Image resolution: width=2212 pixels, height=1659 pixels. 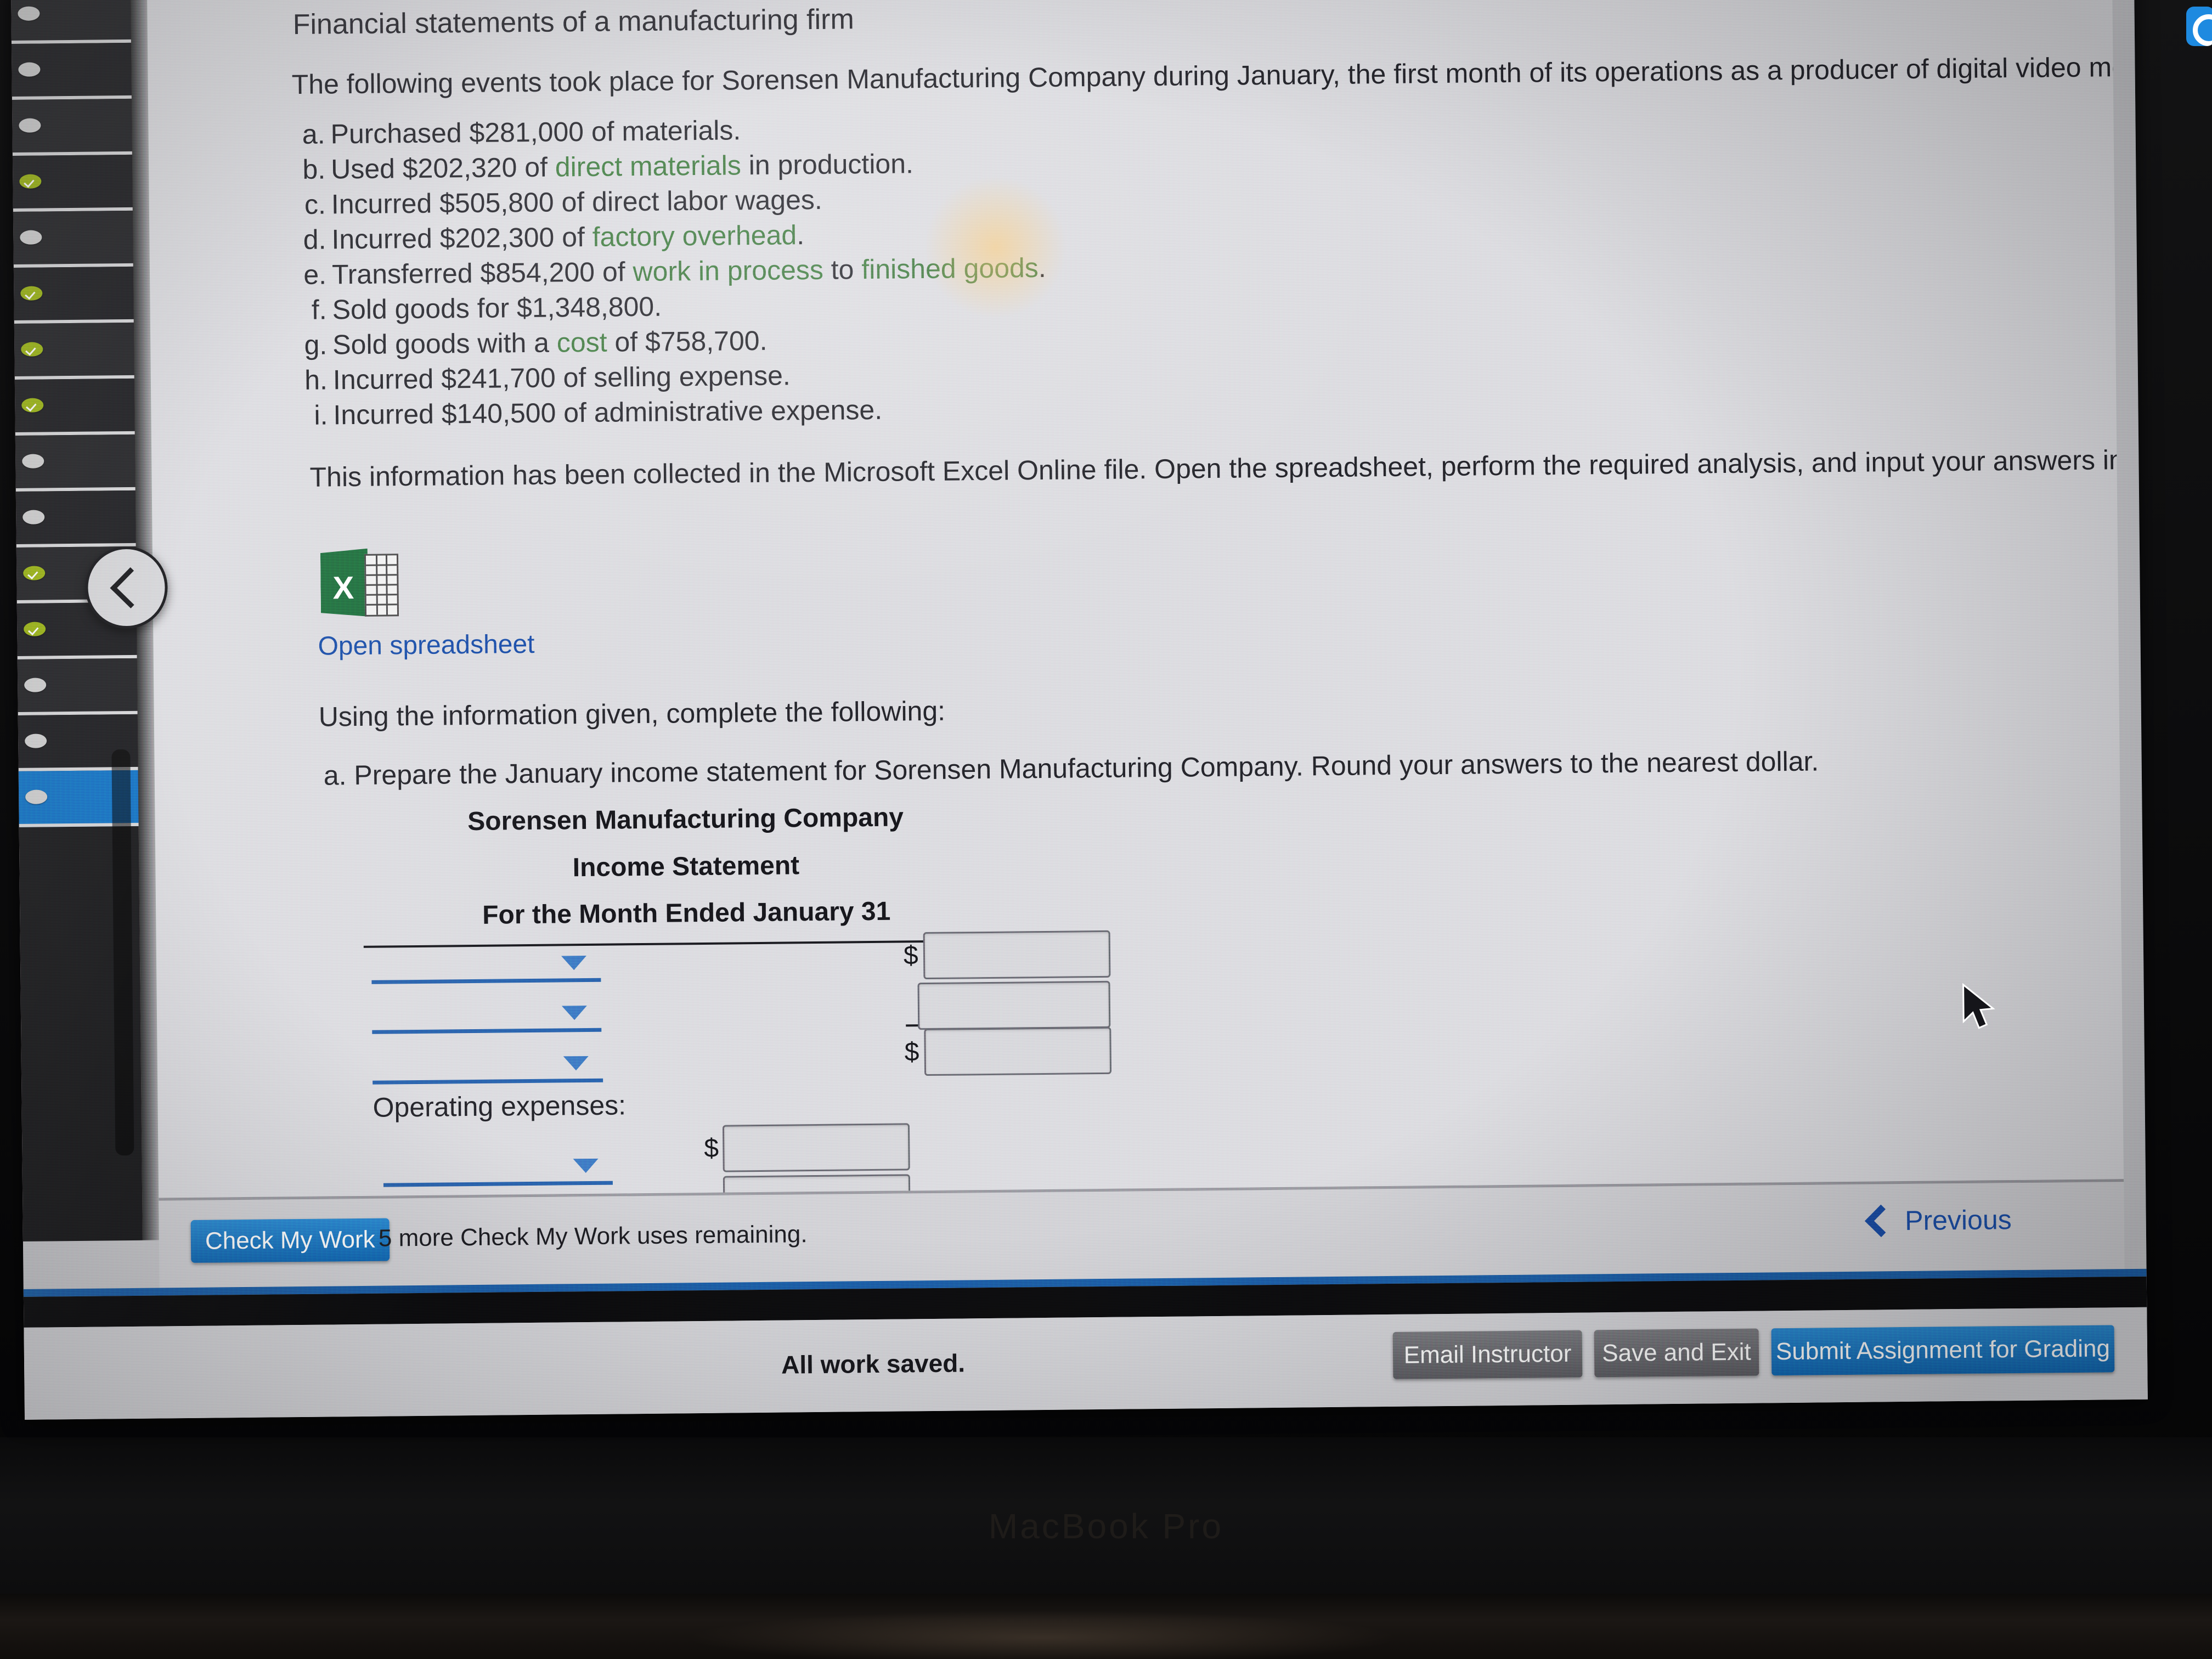 I want to click on open-spreadsheet-link: Open spreadsheet, so click(x=426, y=646).